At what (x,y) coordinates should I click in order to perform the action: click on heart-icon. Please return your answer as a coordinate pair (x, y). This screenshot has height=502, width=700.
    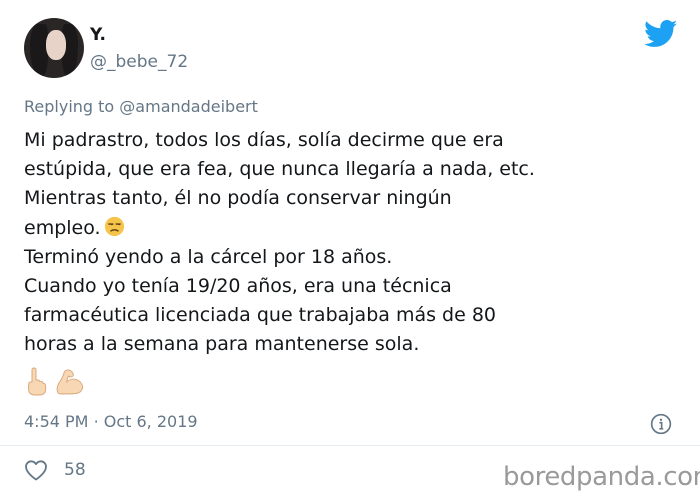
    Looking at the image, I should click on (36, 470).